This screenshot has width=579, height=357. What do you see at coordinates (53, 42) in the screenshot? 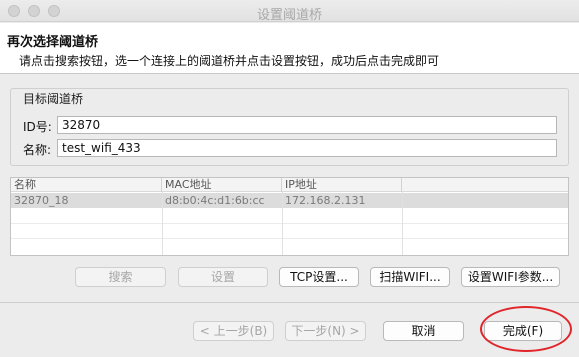
I see `wizard-step-title: 再次选择阈道桥` at bounding box center [53, 42].